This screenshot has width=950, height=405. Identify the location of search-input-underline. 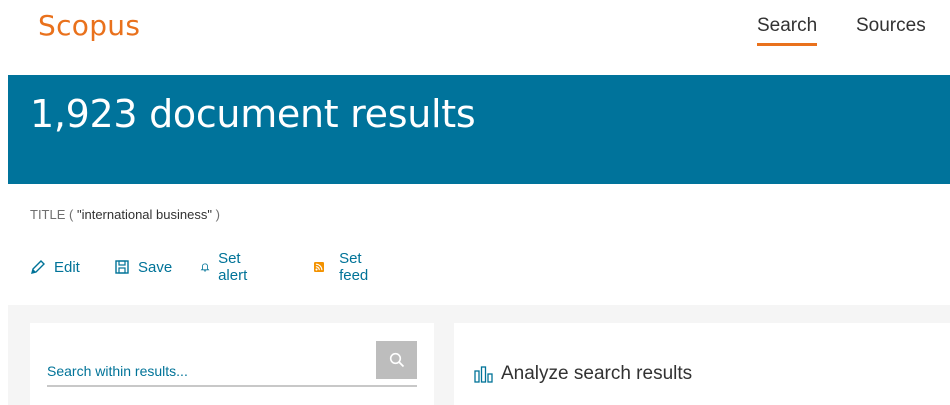
(232, 386).